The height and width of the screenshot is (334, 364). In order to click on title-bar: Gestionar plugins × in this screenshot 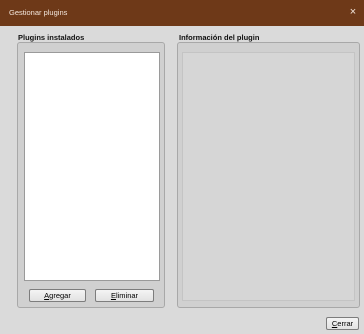, I will do `click(182, 13)`.